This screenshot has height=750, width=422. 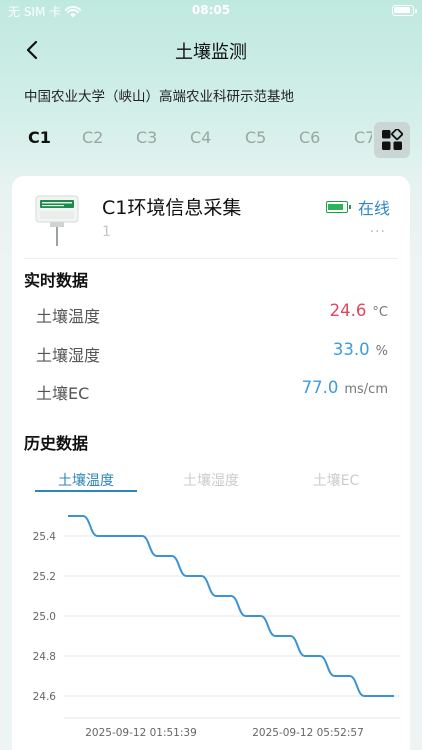 What do you see at coordinates (309, 137) in the screenshot?
I see `tab-c6: C6` at bounding box center [309, 137].